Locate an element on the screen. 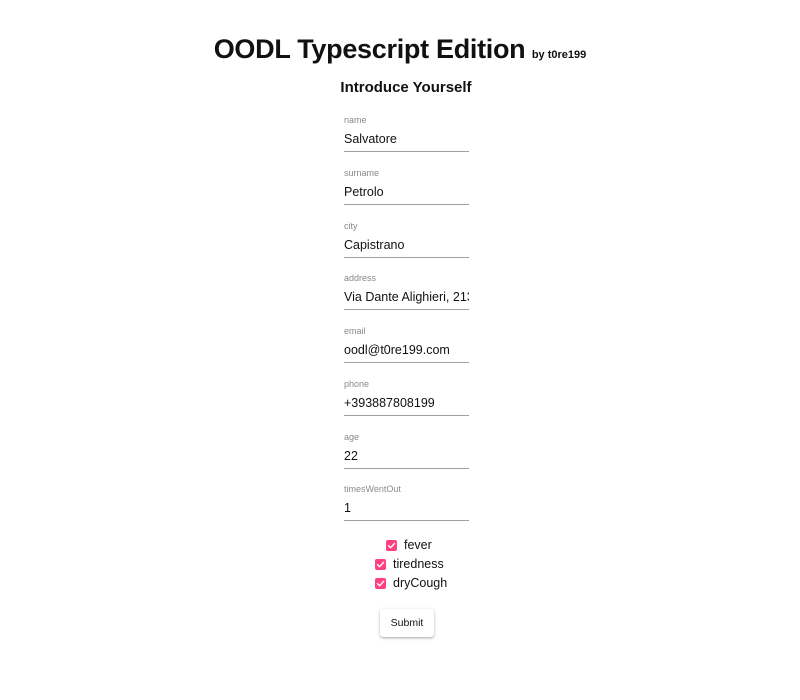  name-label: name is located at coordinates (355, 120).